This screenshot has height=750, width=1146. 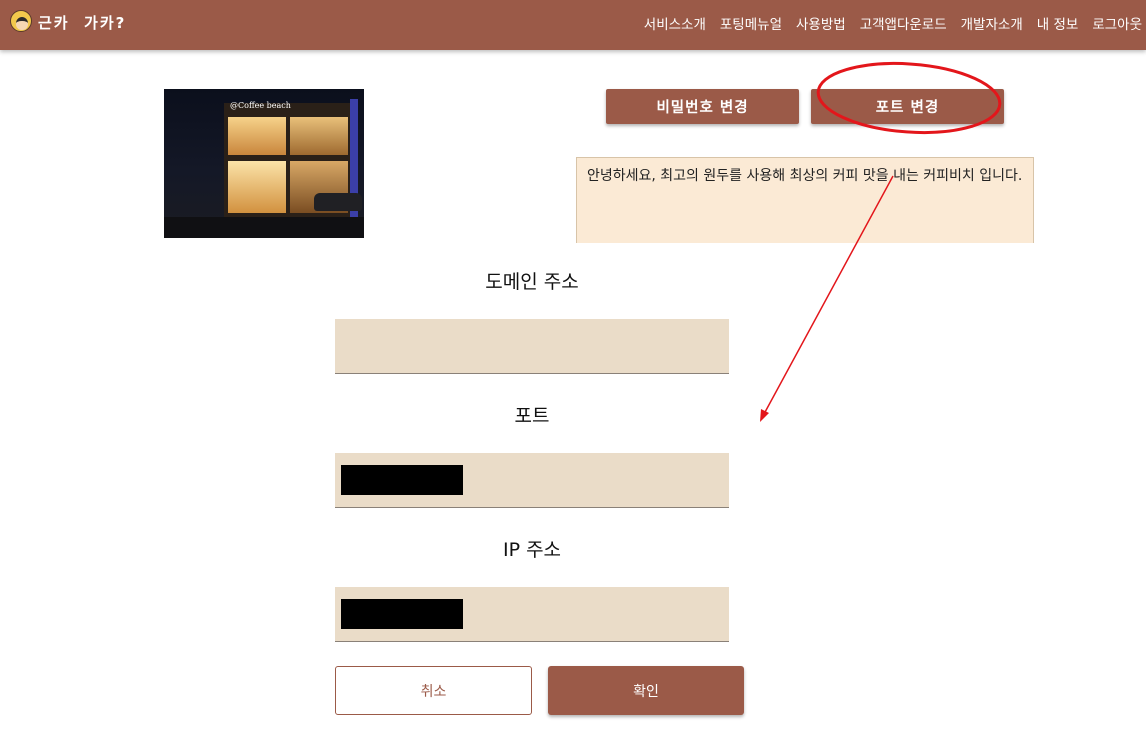 I want to click on redacted-ip-value, so click(x=402, y=614).